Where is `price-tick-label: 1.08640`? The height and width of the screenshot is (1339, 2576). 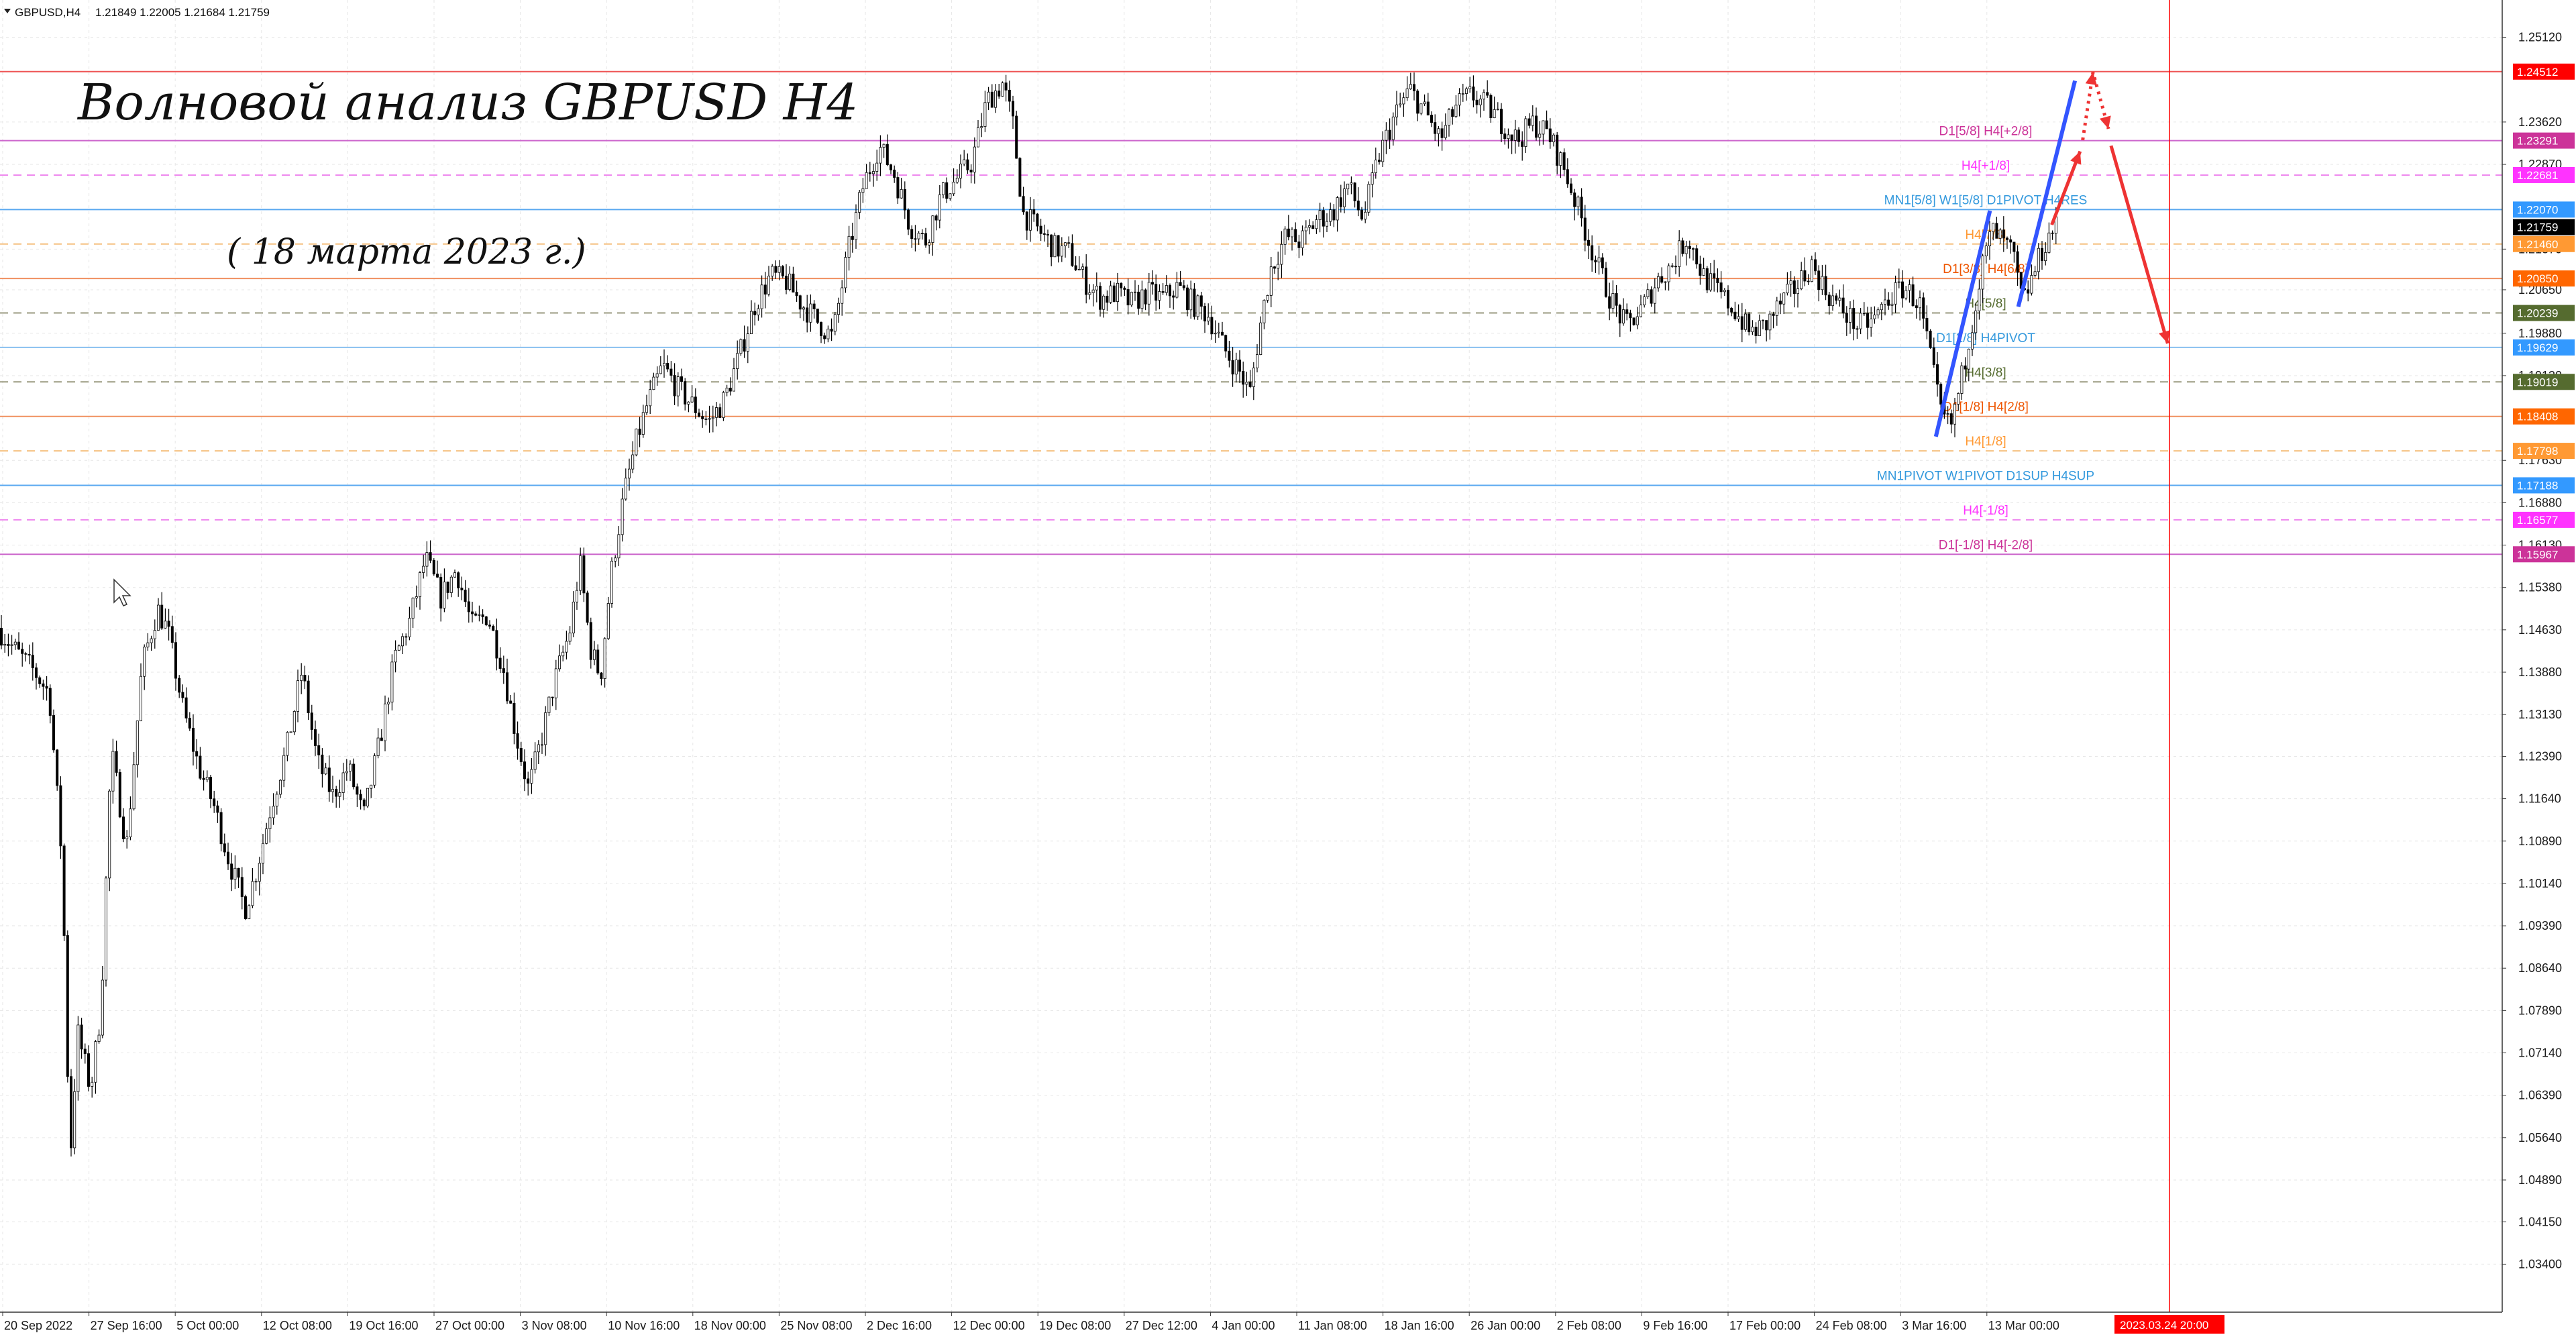
price-tick-label: 1.08640 is located at coordinates (2540, 968).